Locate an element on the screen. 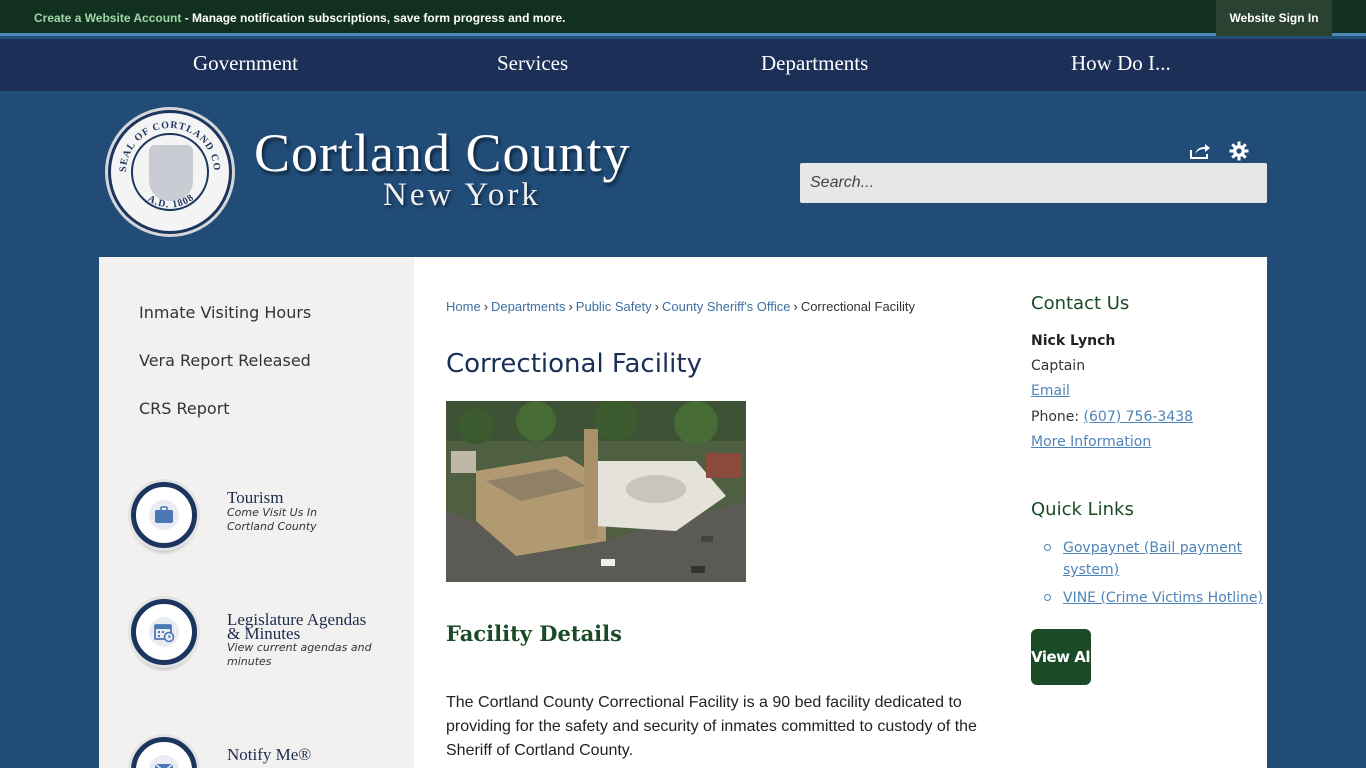  share-icon is located at coordinates (1200, 151).